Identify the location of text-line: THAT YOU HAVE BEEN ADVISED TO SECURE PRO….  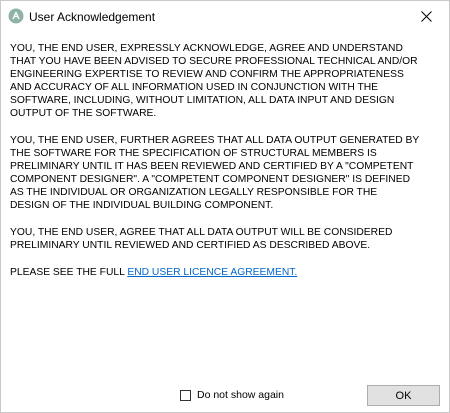
(214, 61).